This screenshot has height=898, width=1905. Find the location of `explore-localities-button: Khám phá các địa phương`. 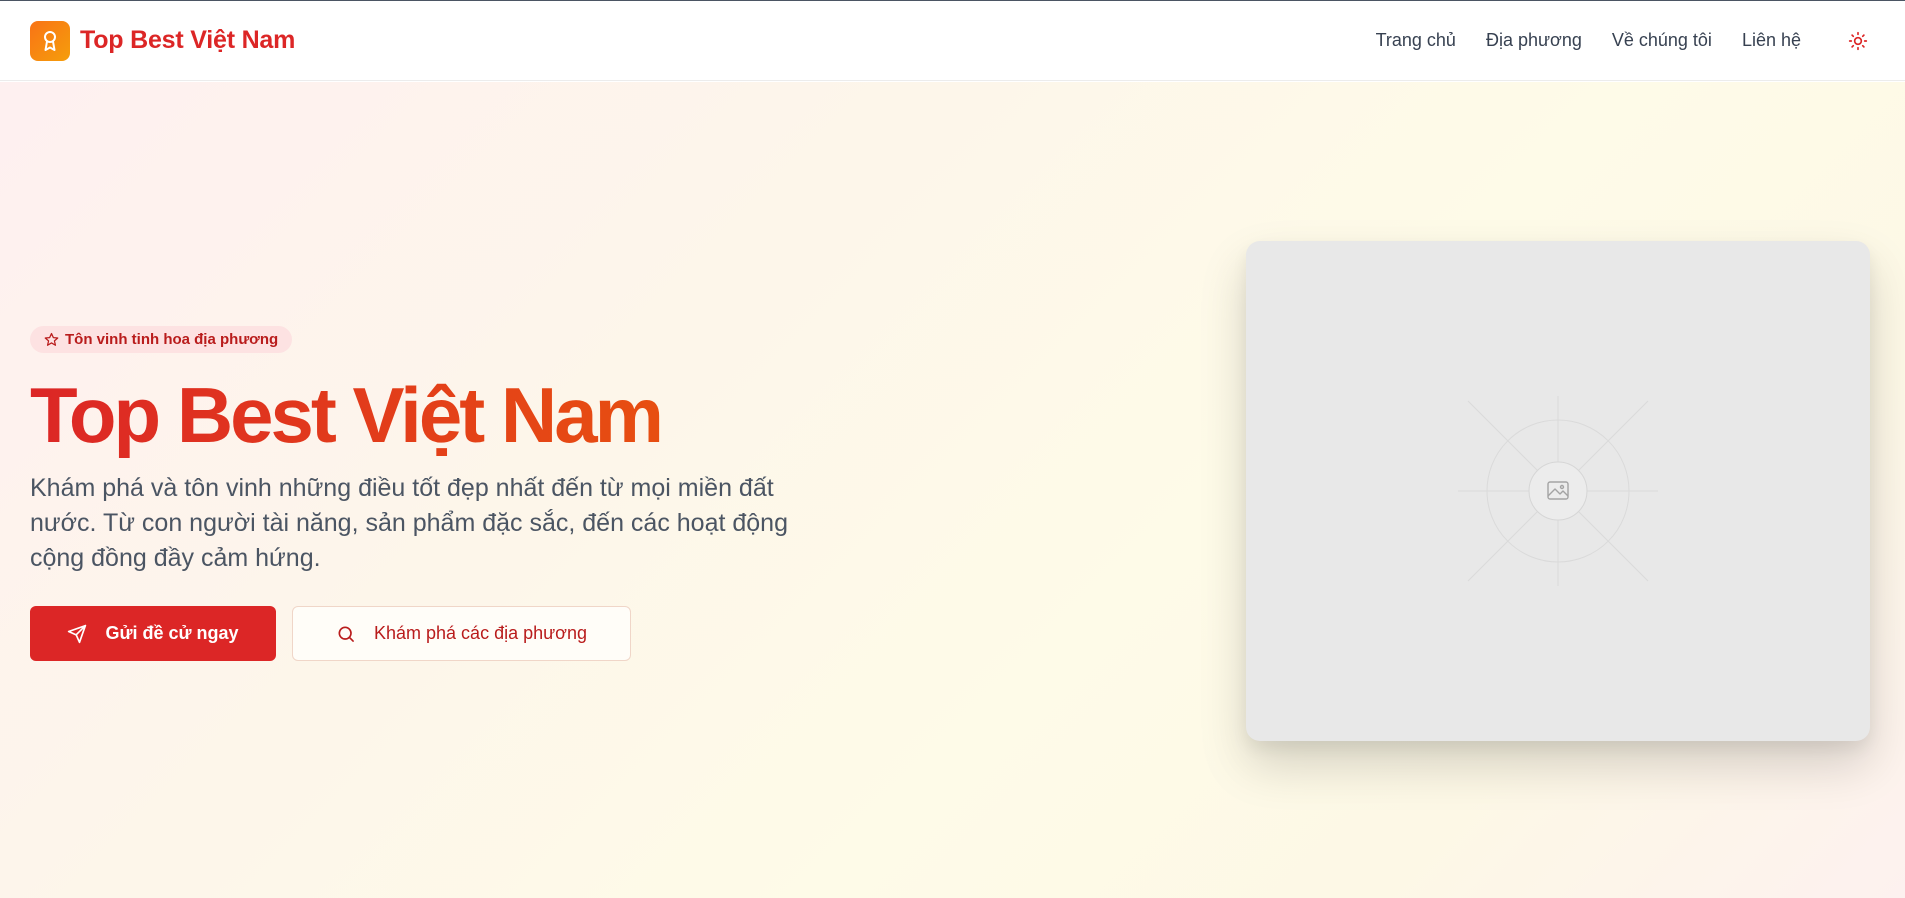

explore-localities-button: Khám phá các địa phương is located at coordinates (461, 633).